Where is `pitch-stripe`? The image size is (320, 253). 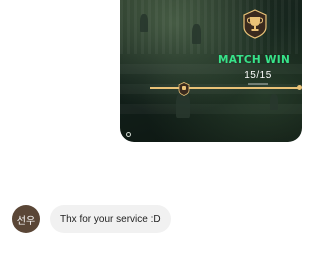
pitch-stripe is located at coordinates (211, 89).